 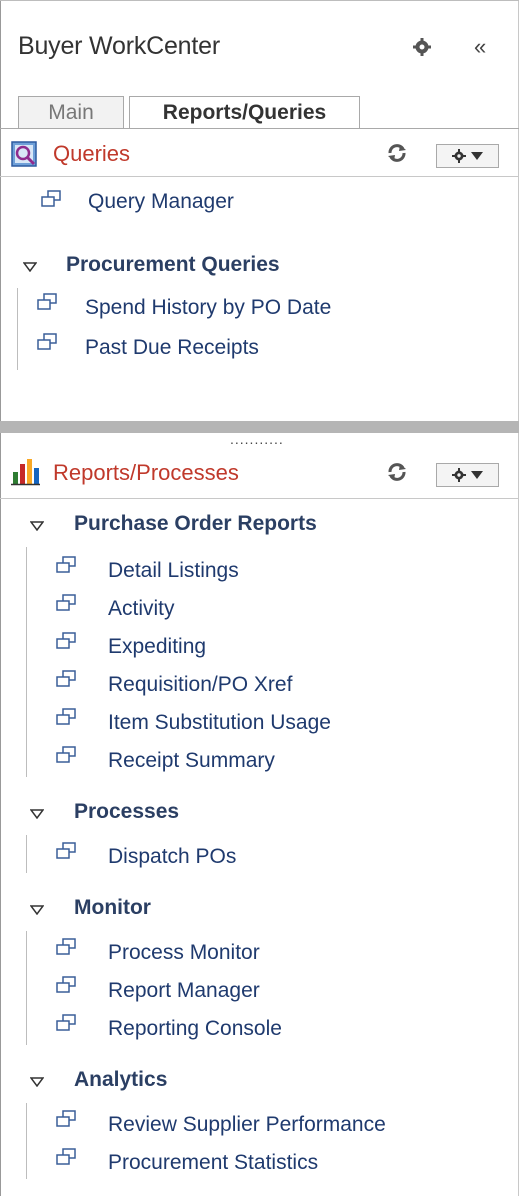 What do you see at coordinates (191, 761) in the screenshot?
I see `link-receipt-summary: Receipt Summary` at bounding box center [191, 761].